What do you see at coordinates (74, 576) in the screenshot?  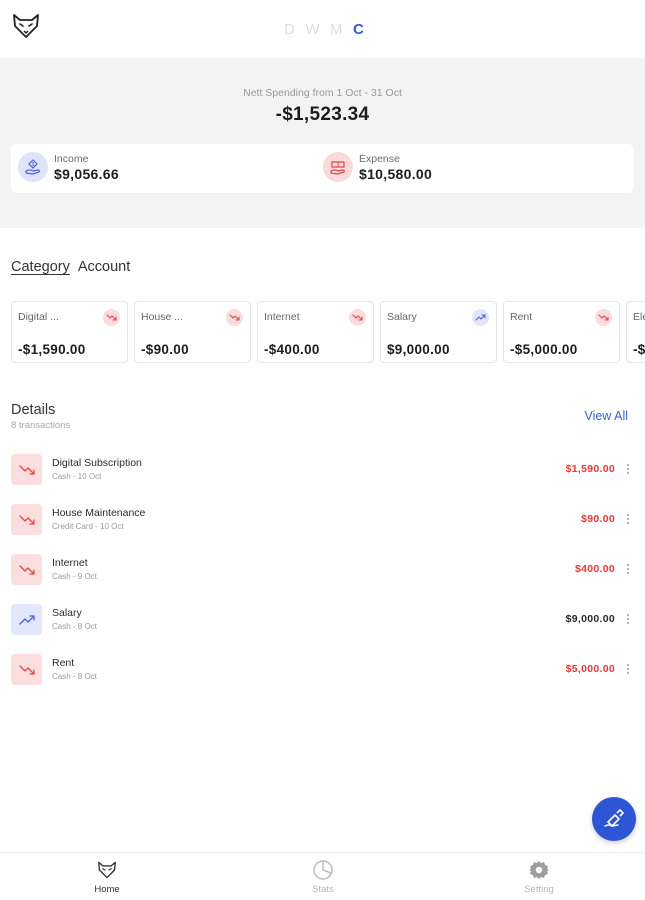 I see `transaction-subtitle: Cash - 9 Oct` at bounding box center [74, 576].